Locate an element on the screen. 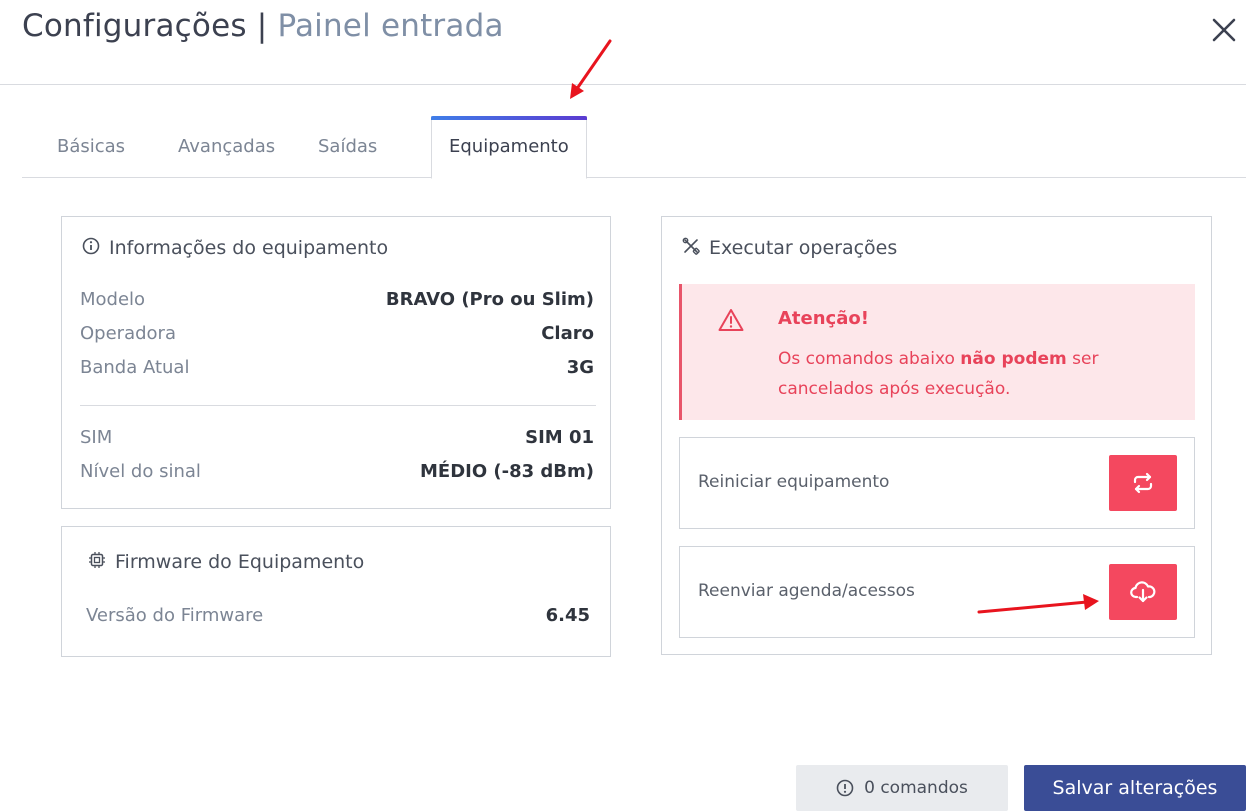 The width and height of the screenshot is (1246, 811). operations-title: Executar operações is located at coordinates (789, 248).